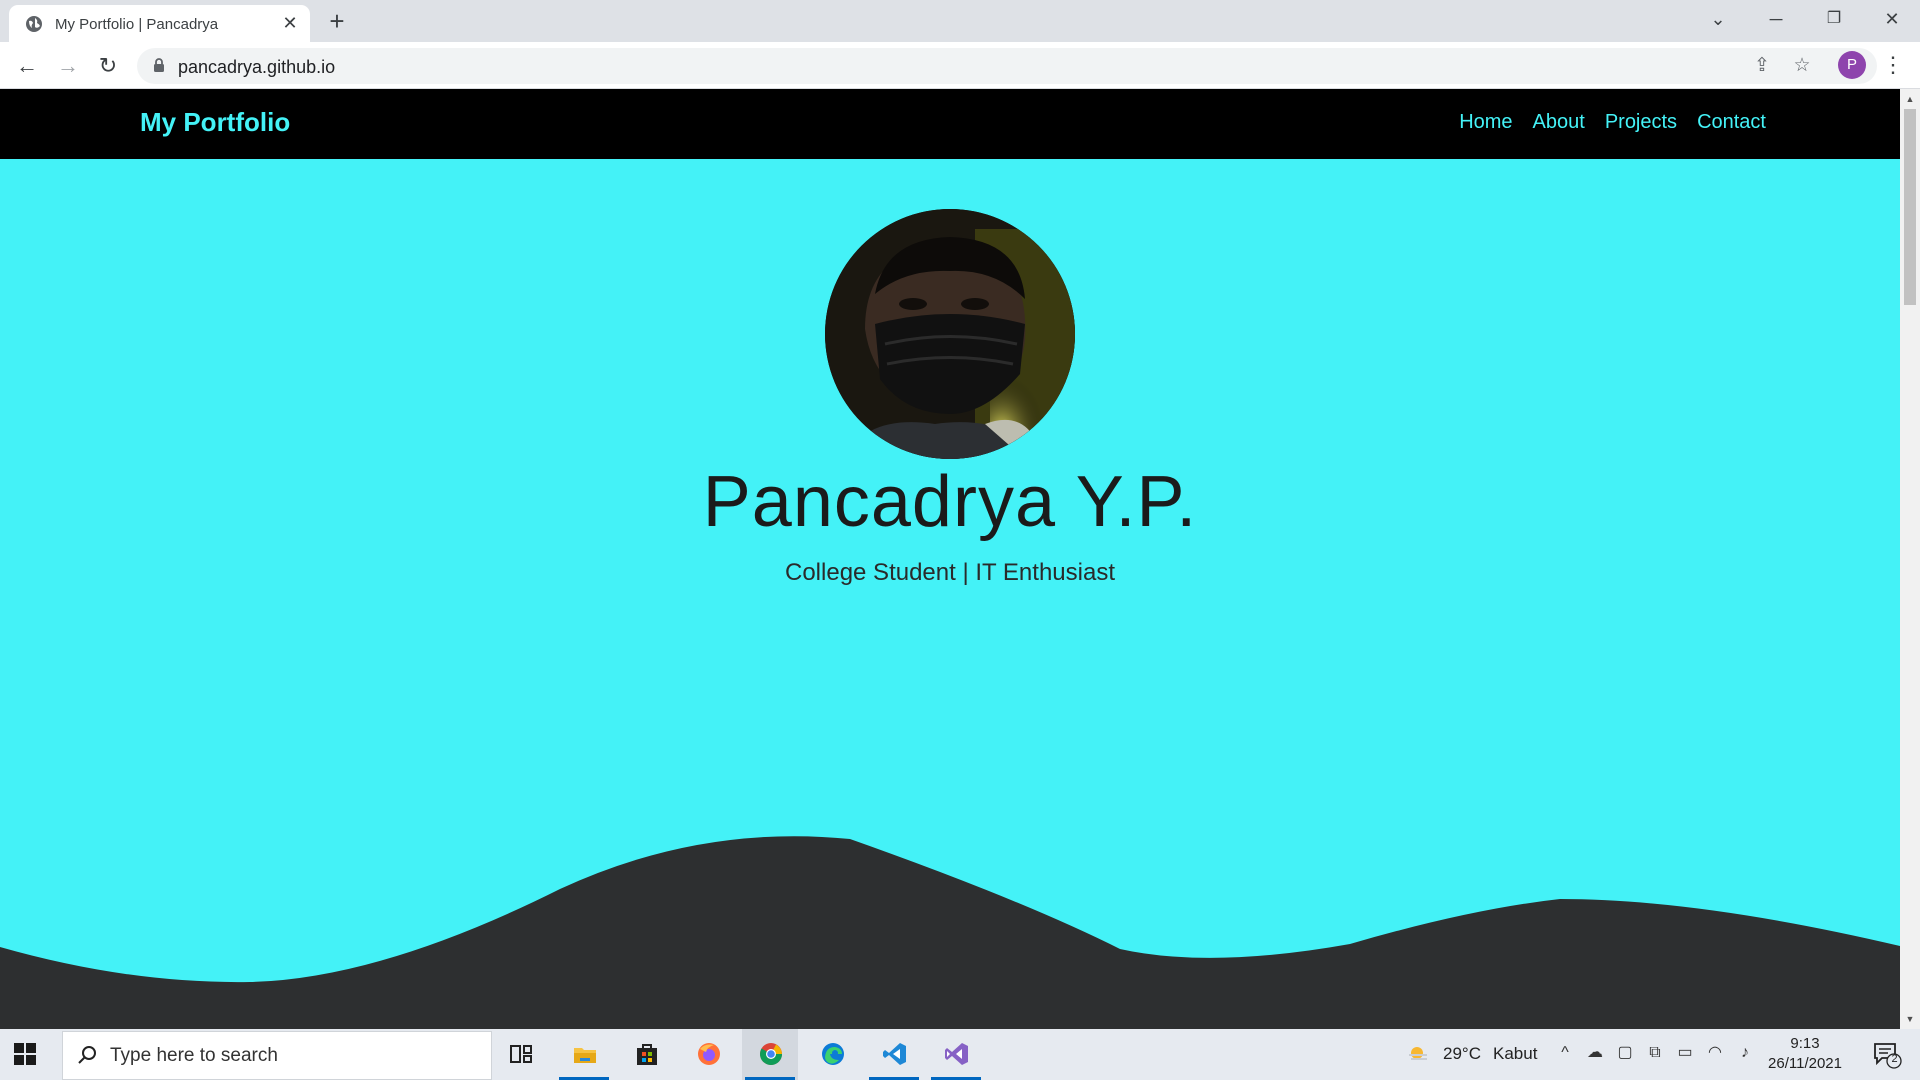 This screenshot has width=1920, height=1080. What do you see at coordinates (1007, 66) in the screenshot?
I see `address-bar: pancadrya.github.io ⇪ ☆` at bounding box center [1007, 66].